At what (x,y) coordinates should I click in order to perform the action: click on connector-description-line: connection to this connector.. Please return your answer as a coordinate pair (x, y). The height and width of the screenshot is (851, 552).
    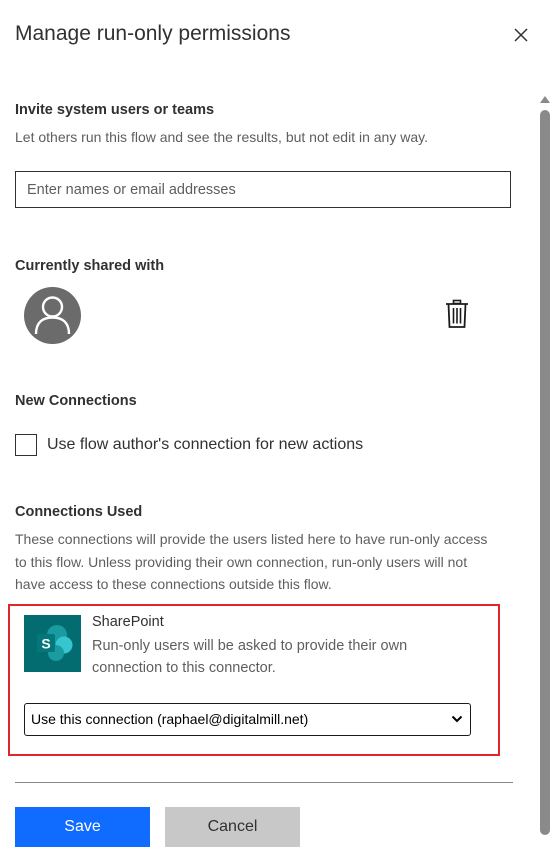
    Looking at the image, I should click on (184, 668).